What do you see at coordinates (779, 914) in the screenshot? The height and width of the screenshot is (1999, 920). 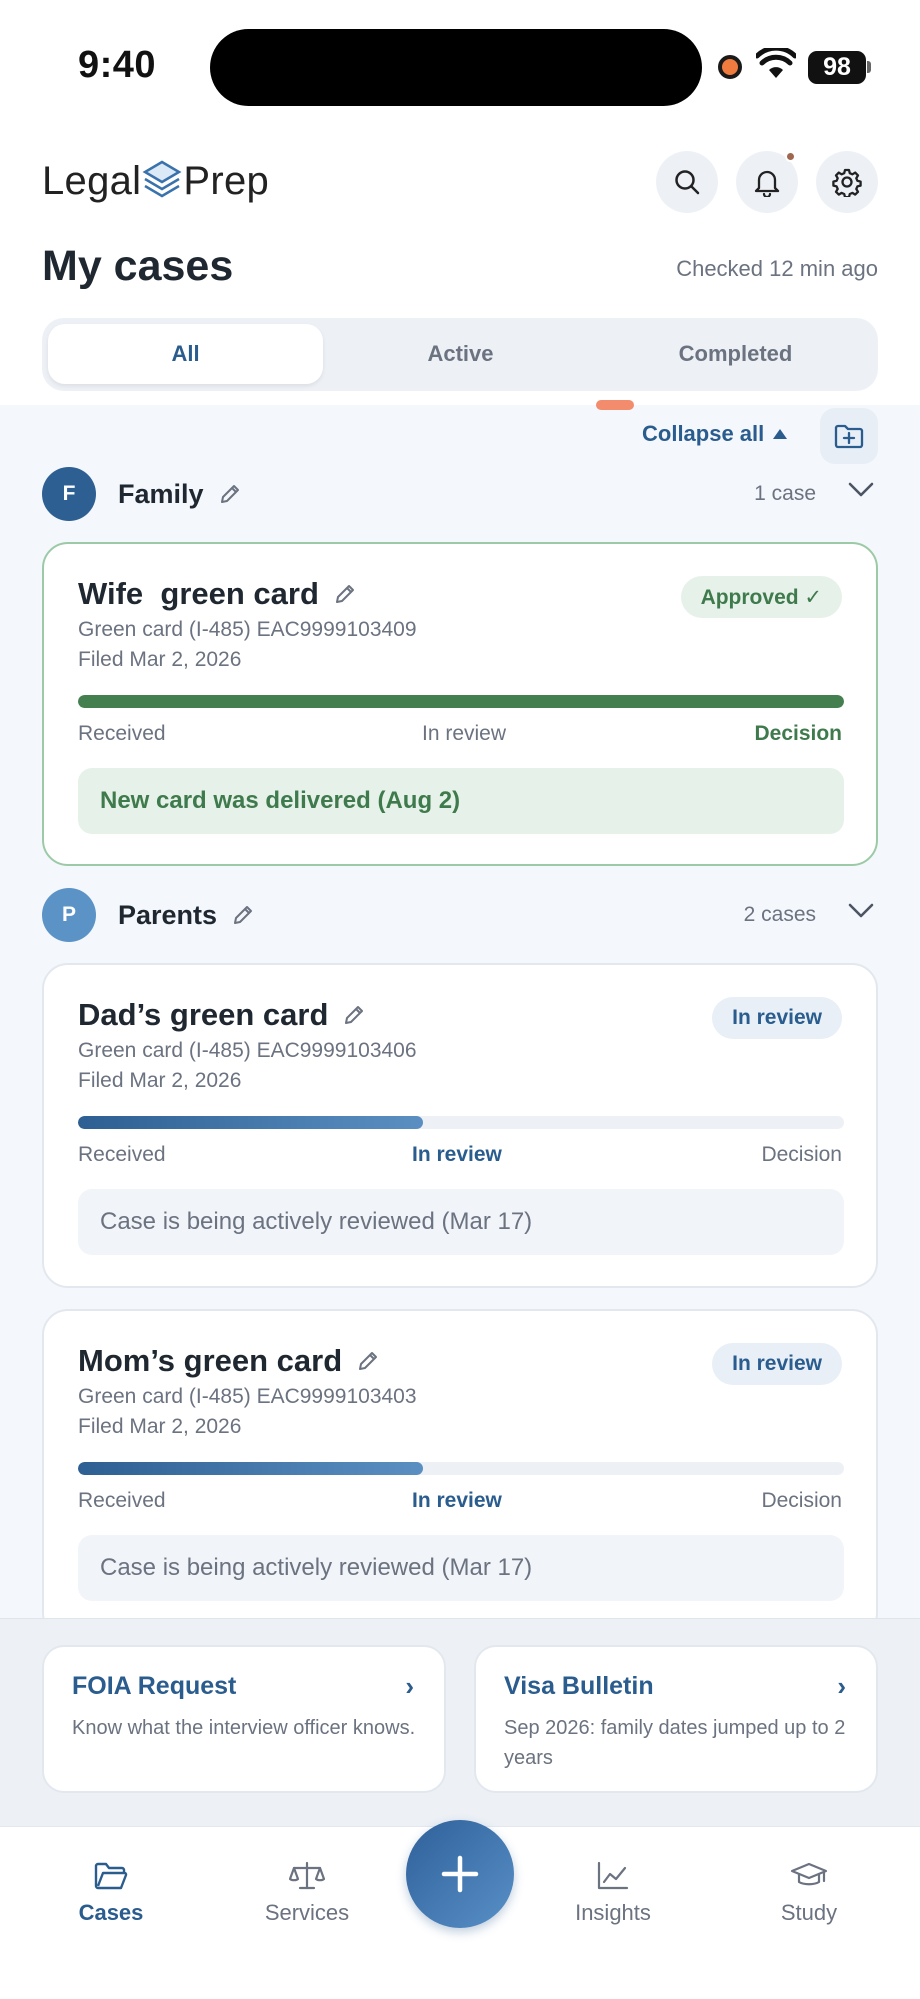 I see `group-case-count: 2 cases` at bounding box center [779, 914].